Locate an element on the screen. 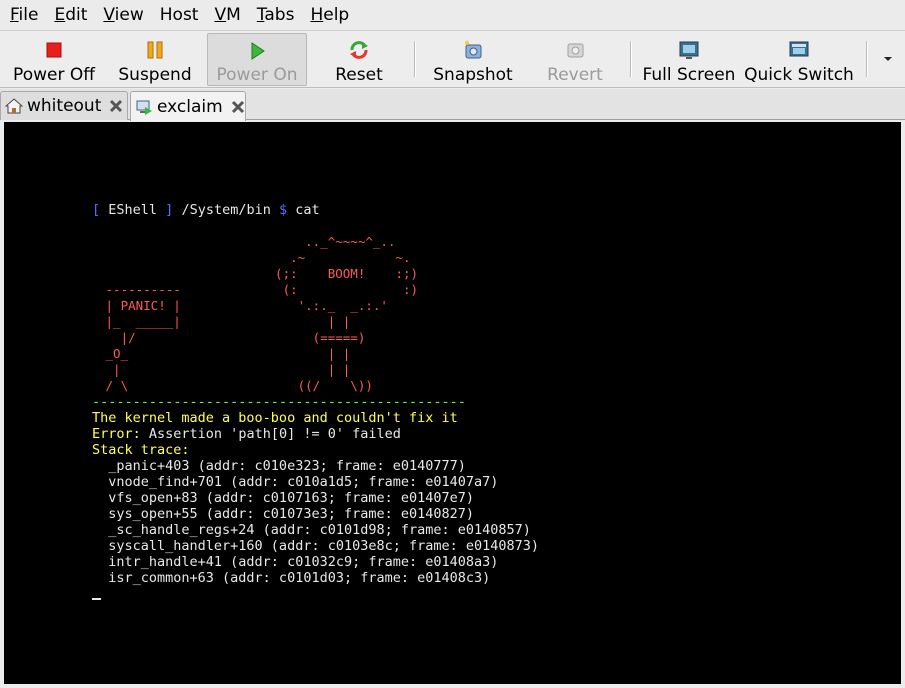 The image size is (905, 688). menu-host: Host is located at coordinates (177, 15).